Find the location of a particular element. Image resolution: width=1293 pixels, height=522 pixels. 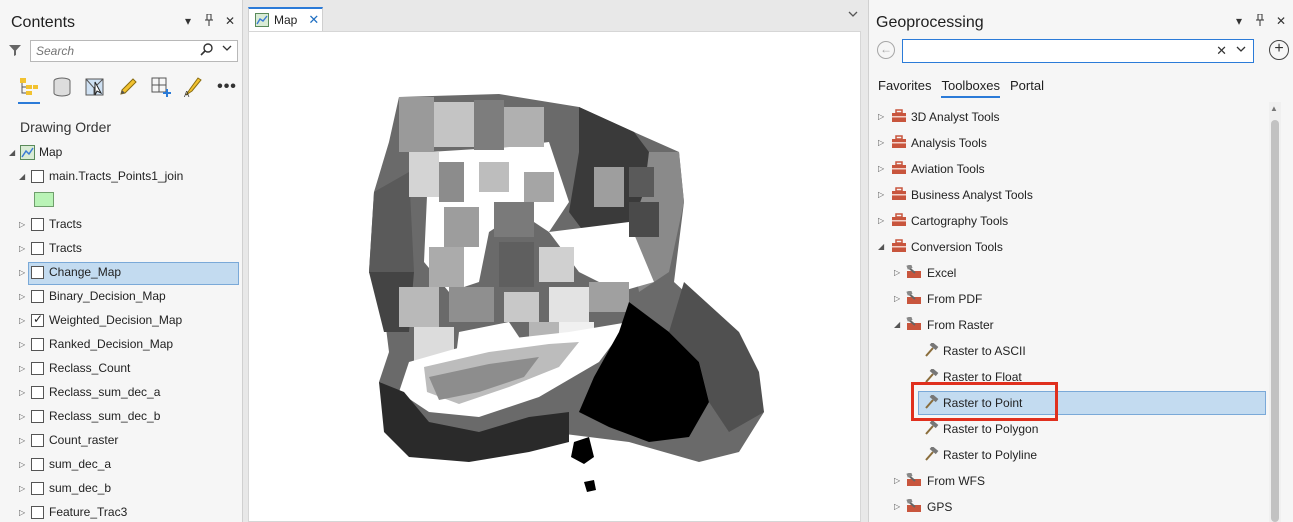

layer-row: ▷ Reclass_sum_dec_a is located at coordinates (121, 393).